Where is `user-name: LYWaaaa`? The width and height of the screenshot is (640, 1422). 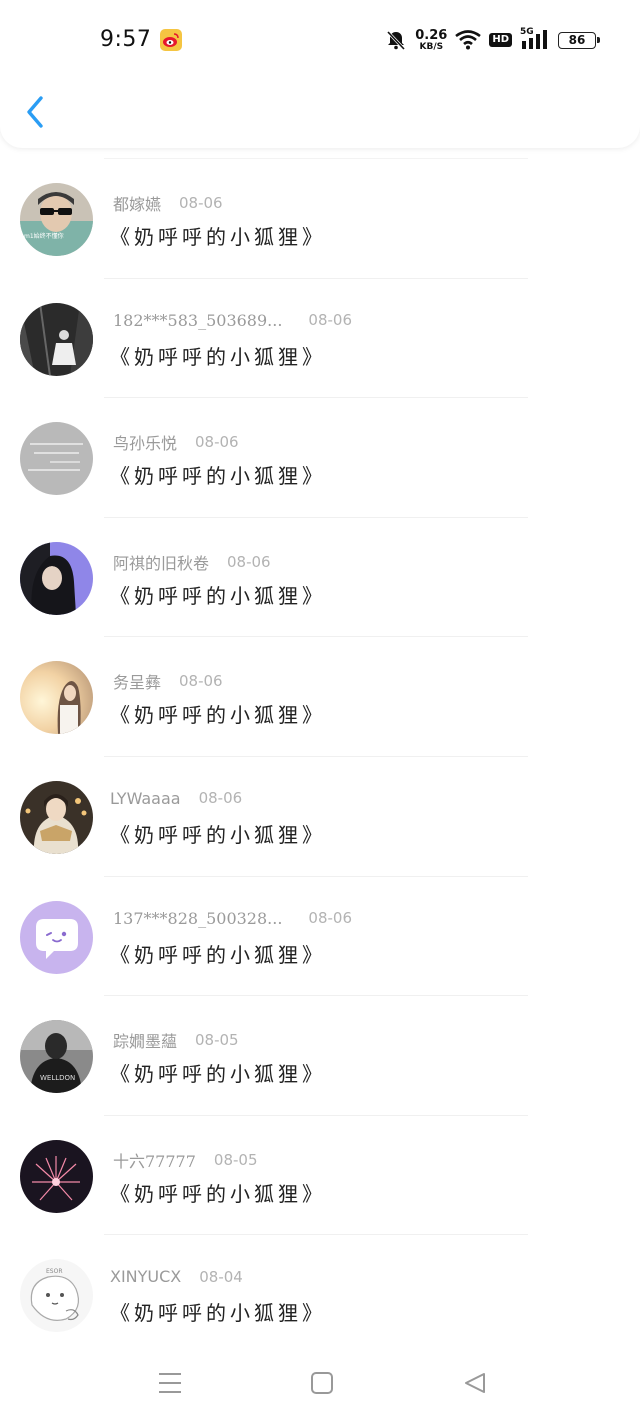
user-name: LYWaaaa is located at coordinates (145, 798).